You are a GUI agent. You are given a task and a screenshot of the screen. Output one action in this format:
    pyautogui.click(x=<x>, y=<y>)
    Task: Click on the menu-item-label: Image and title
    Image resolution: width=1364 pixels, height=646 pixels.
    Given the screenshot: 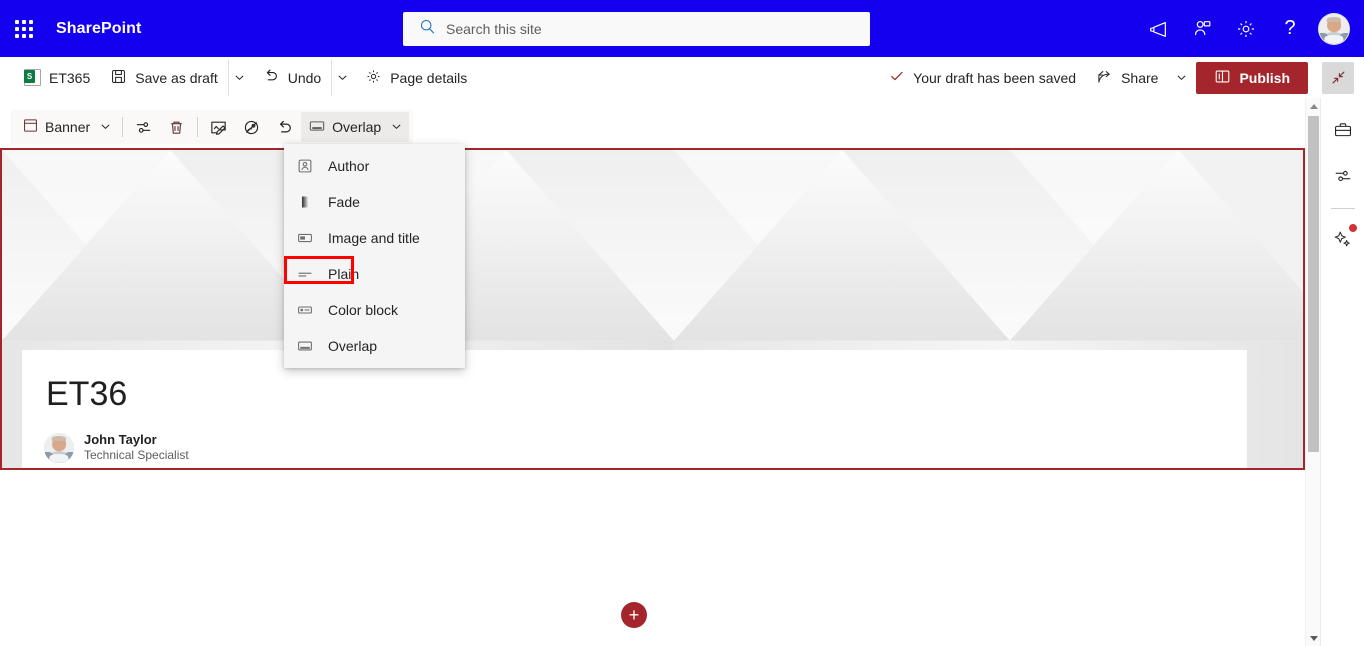 What is the action you would take?
    pyautogui.click(x=374, y=238)
    